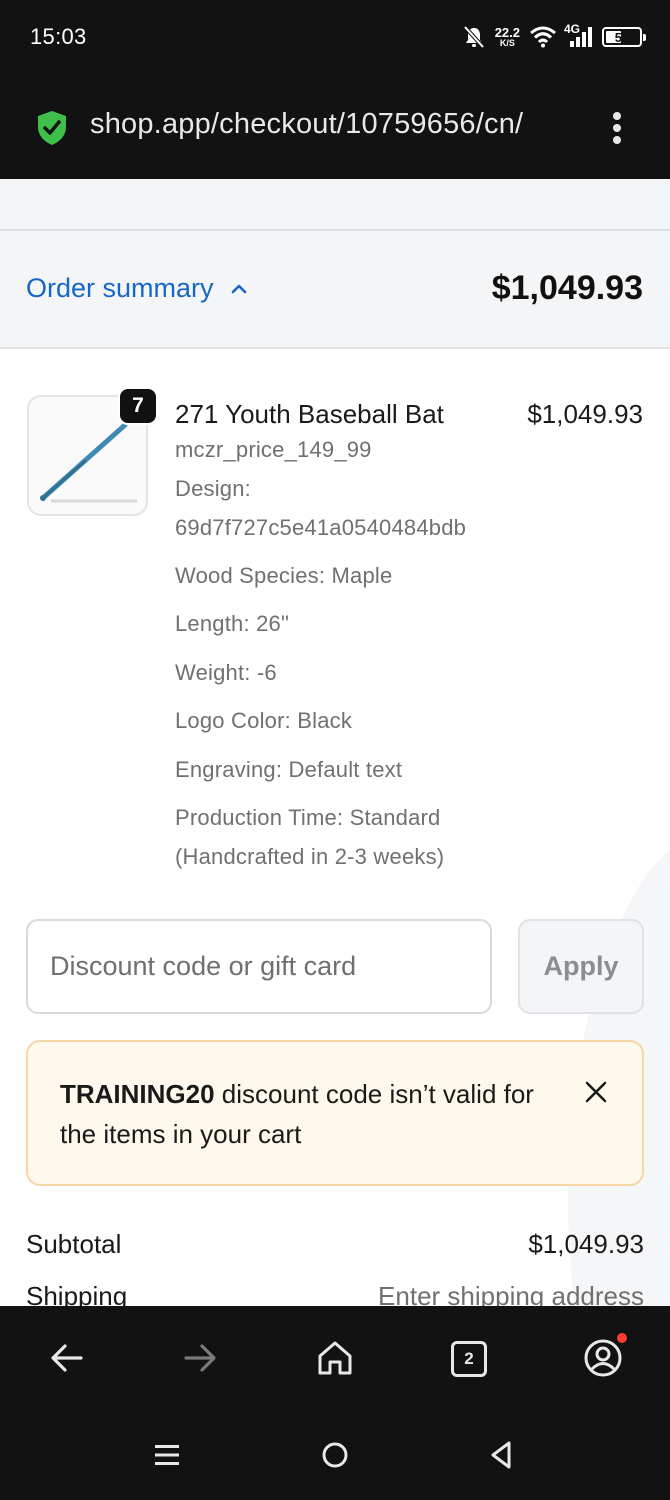  I want to click on recent-apps-icon, so click(167, 1455).